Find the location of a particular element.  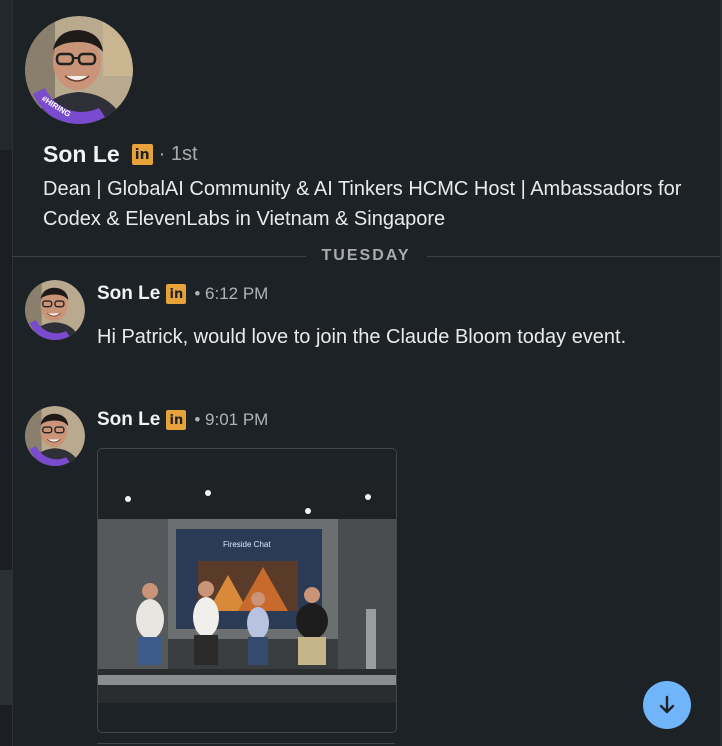

profile-name-row: Son Le in · 1st is located at coordinates (120, 154).